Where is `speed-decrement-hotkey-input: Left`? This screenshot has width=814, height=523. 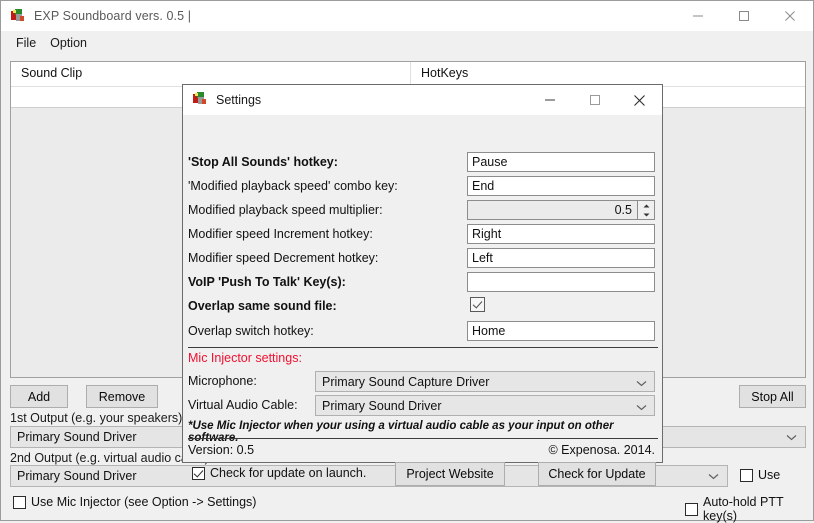 speed-decrement-hotkey-input: Left is located at coordinates (561, 258).